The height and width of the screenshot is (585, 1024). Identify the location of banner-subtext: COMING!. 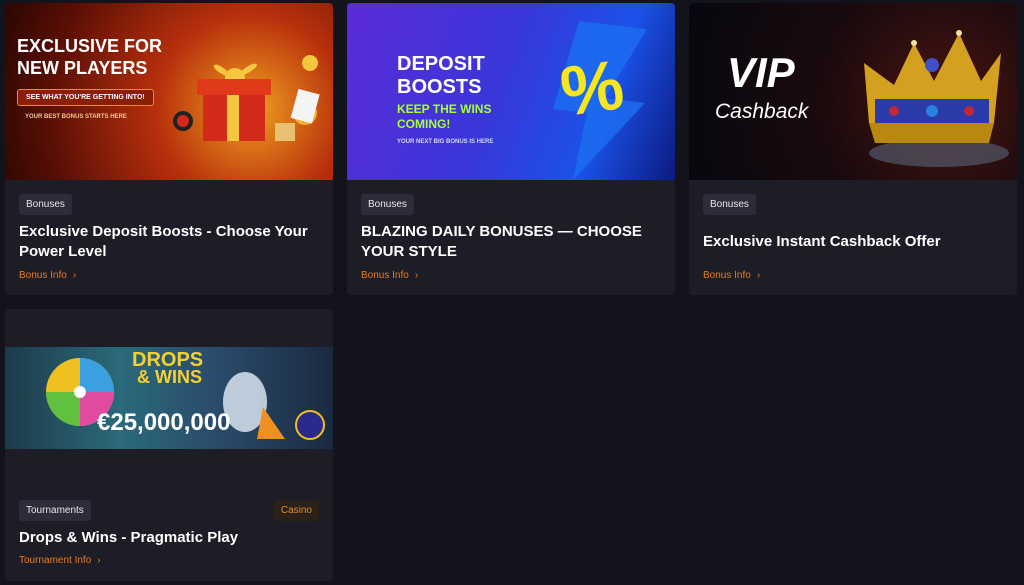
(424, 124).